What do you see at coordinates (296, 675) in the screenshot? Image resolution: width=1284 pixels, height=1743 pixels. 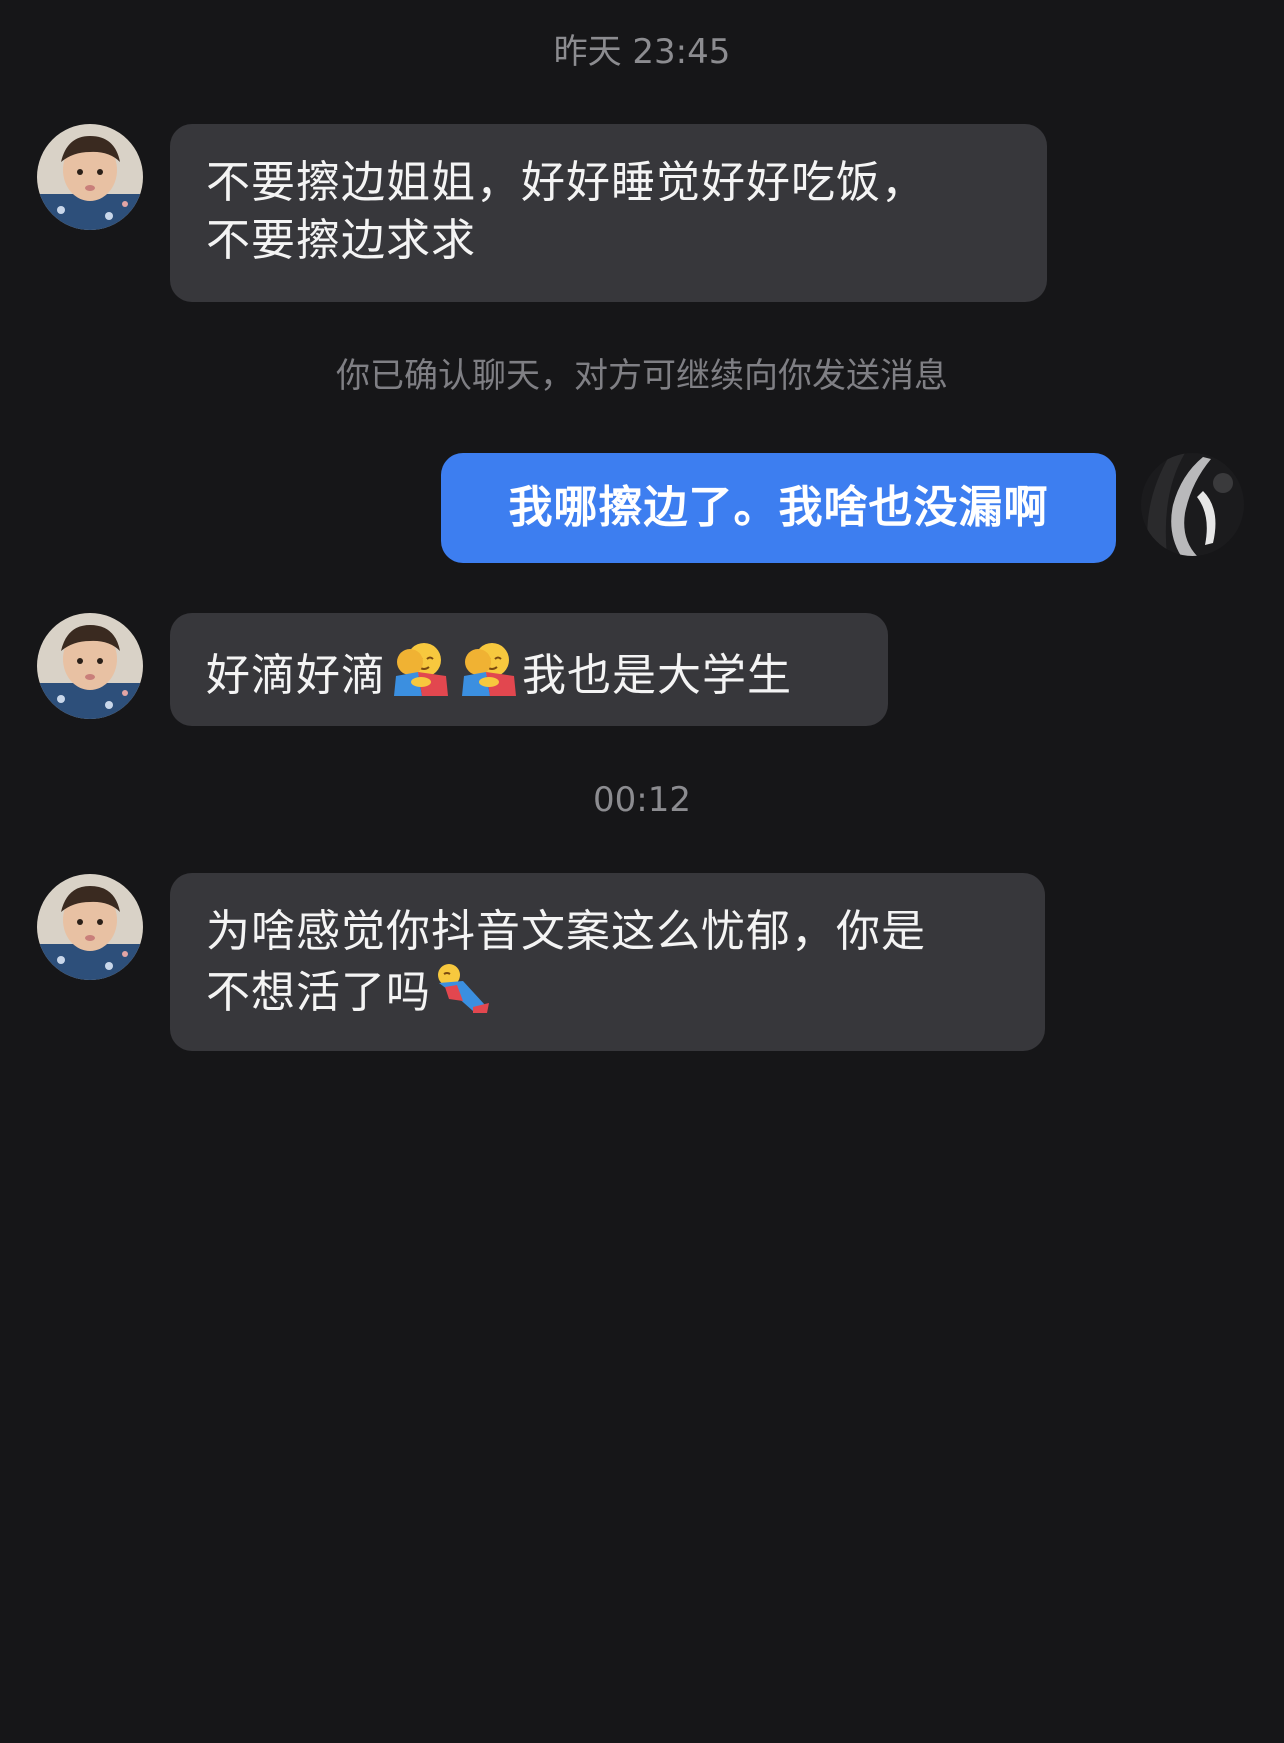 I see `message-text: 好滴好滴` at bounding box center [296, 675].